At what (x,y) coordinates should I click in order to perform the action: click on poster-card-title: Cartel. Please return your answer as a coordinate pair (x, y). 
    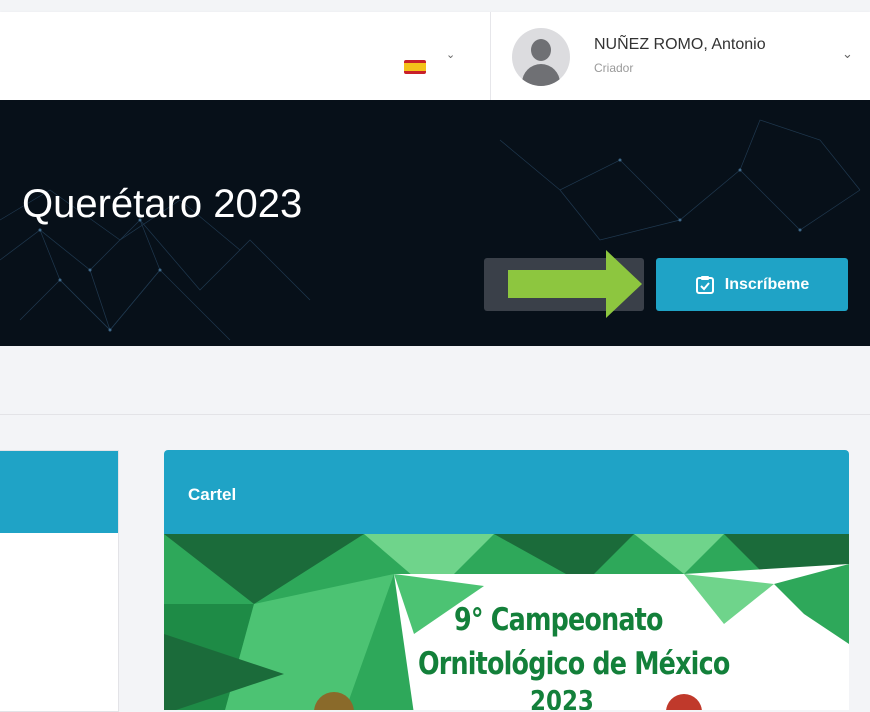
    Looking at the image, I should click on (506, 492).